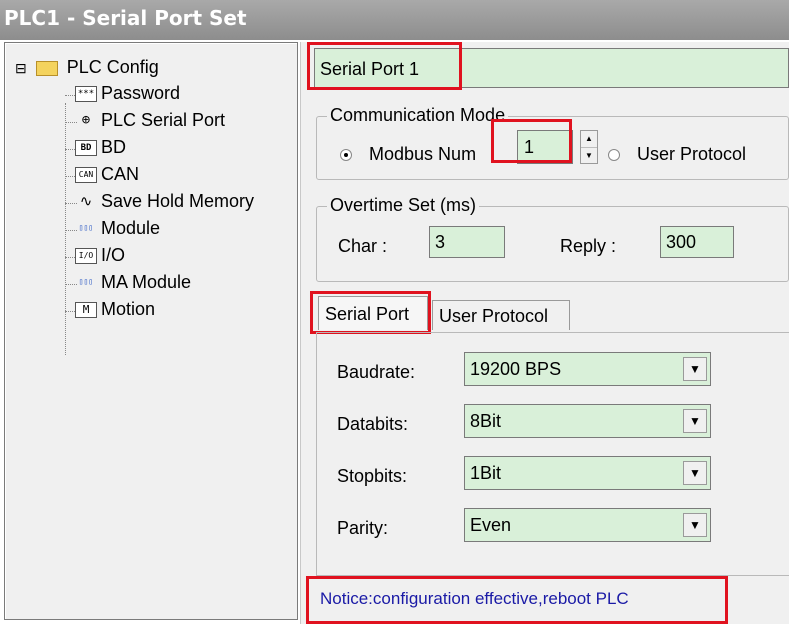 This screenshot has height=628, width=789. What do you see at coordinates (86, 201) in the screenshot?
I see `save-hold-memory-icon: ∿` at bounding box center [86, 201].